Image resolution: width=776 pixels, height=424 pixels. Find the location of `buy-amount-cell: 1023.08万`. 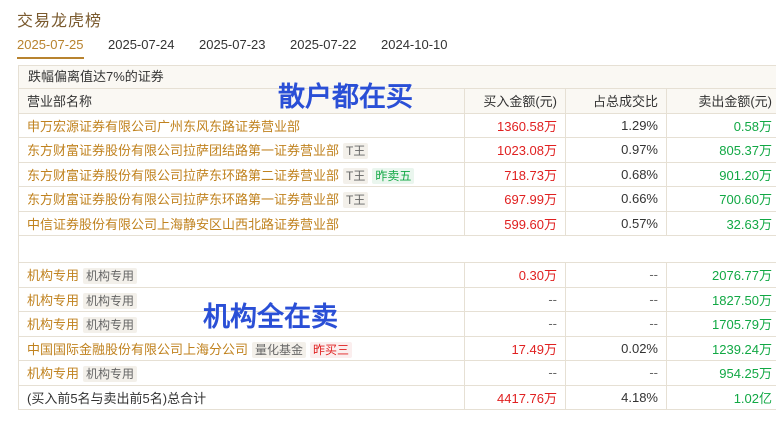

buy-amount-cell: 1023.08万 is located at coordinates (515, 150).